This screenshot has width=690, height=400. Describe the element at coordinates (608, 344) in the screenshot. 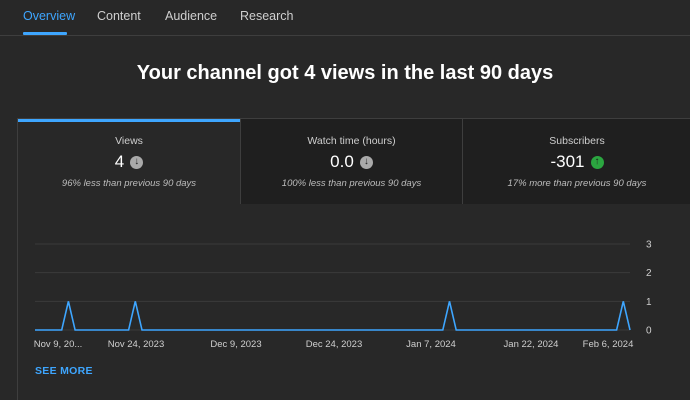

I see `x-tick-label: Feb 6, 2024` at that location.